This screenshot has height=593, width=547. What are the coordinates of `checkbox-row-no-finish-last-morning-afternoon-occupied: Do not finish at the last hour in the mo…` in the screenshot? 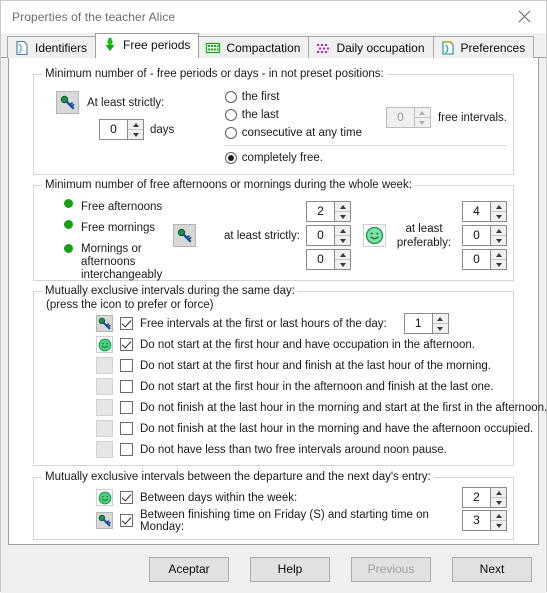 It's located at (286, 428).